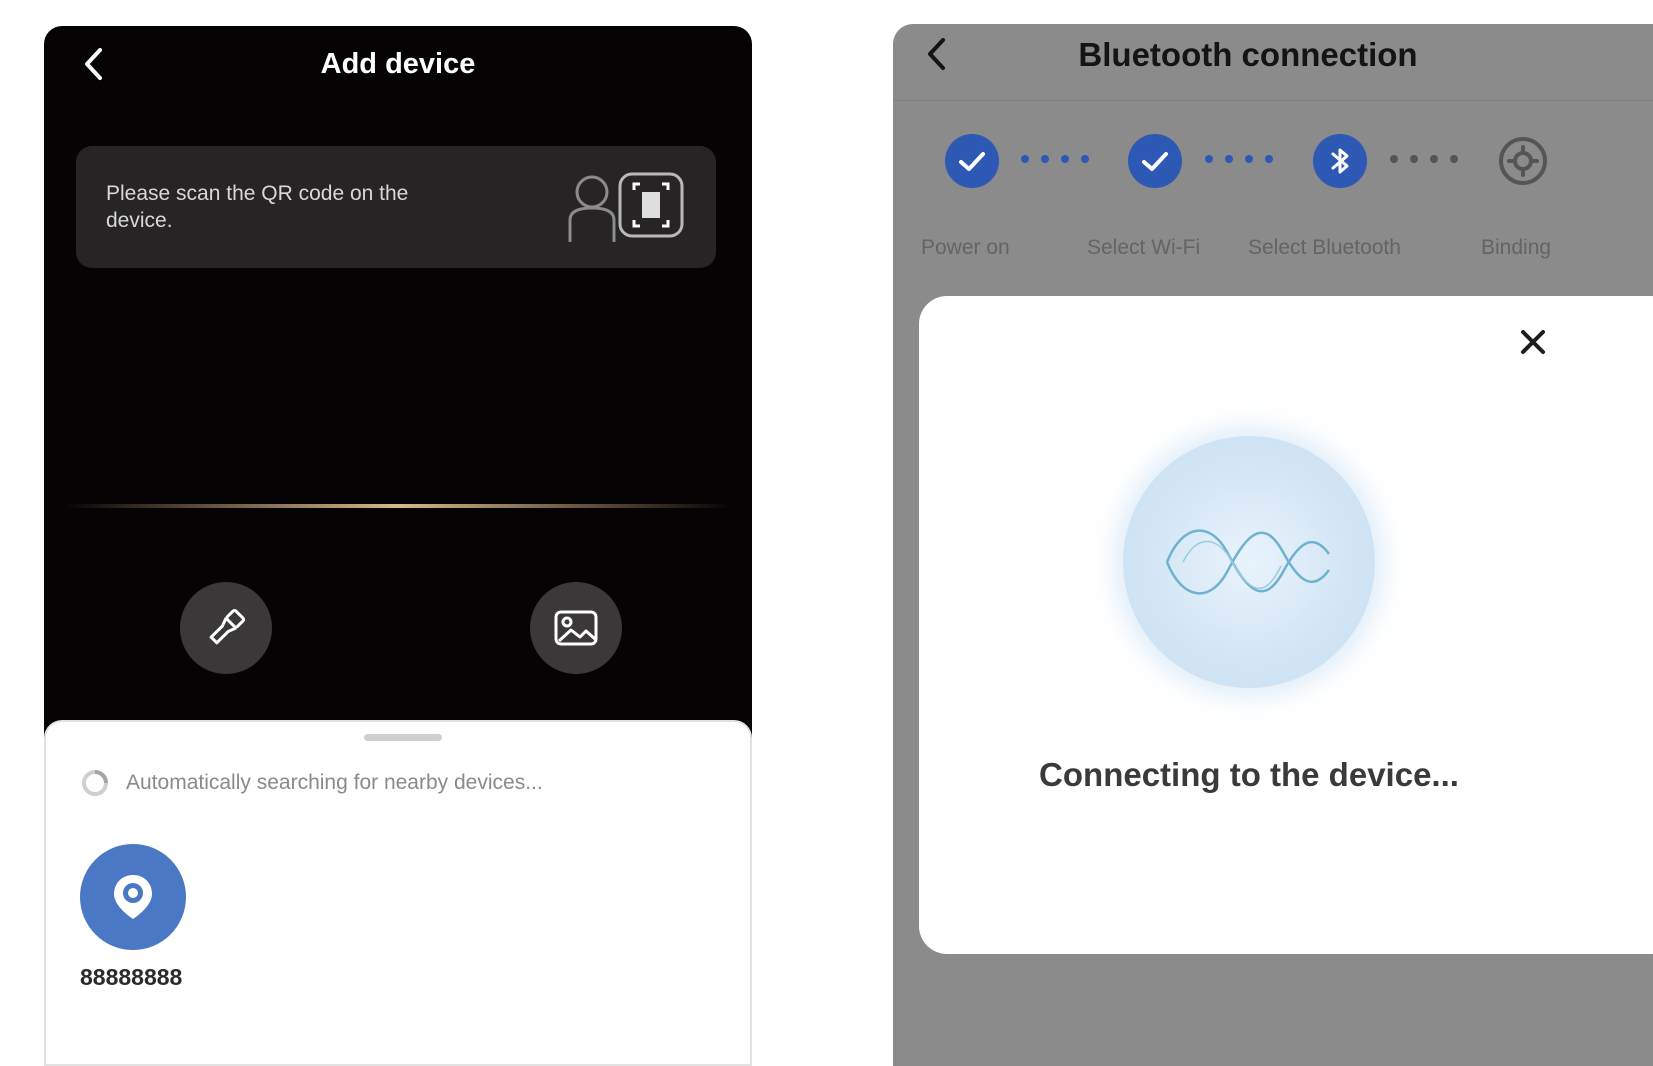  Describe the element at coordinates (626, 207) in the screenshot. I see `scan-person-icon` at that location.